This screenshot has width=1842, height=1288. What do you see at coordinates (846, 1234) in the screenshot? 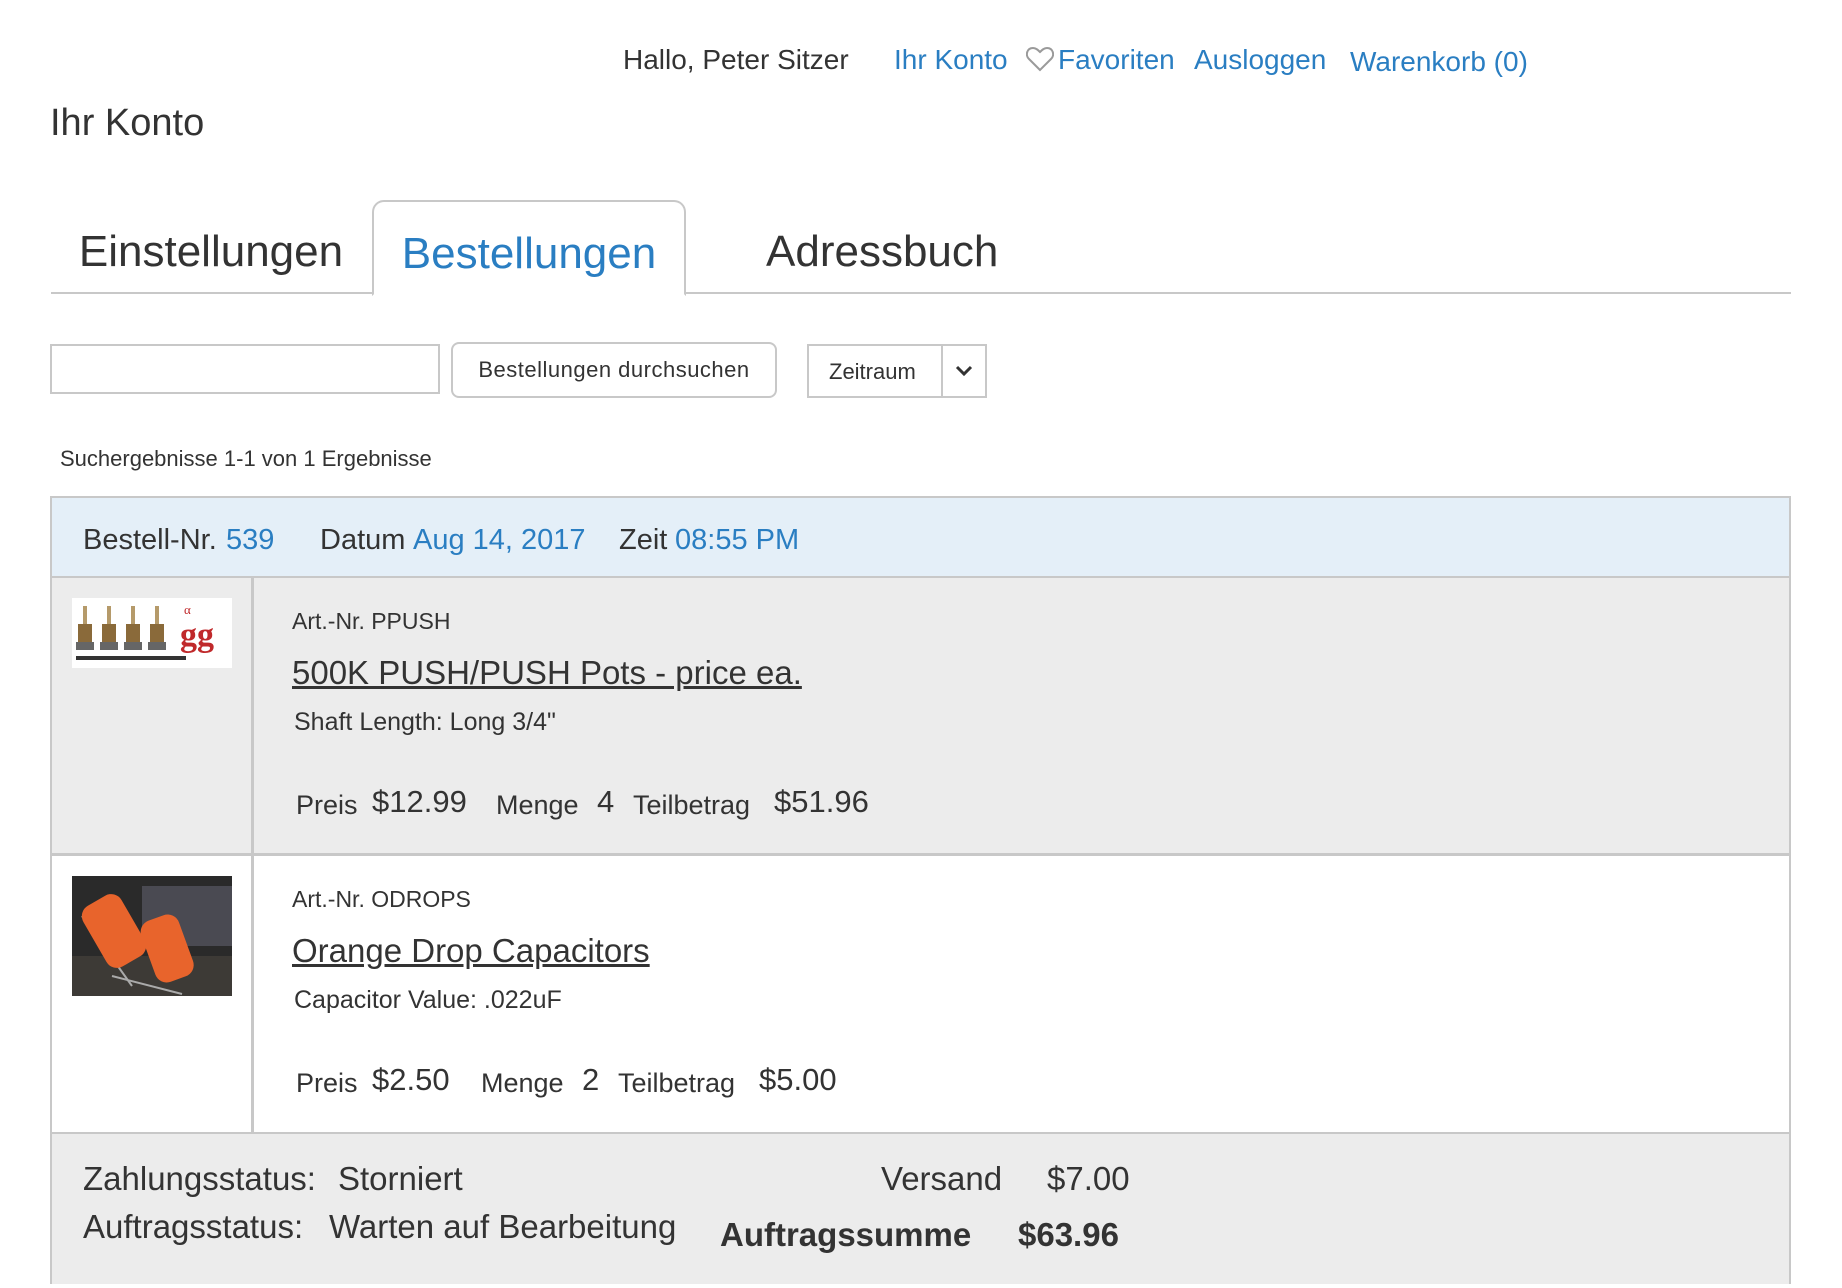
I see `order-total-label: Auftragssumme` at bounding box center [846, 1234].